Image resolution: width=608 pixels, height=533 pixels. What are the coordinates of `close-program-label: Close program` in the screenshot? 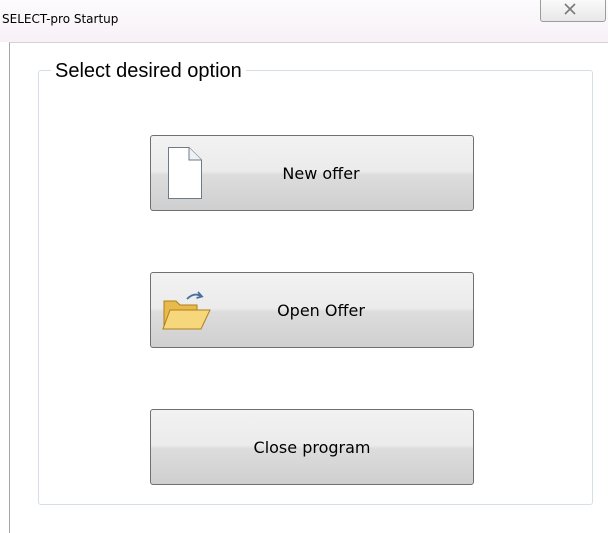 It's located at (312, 447).